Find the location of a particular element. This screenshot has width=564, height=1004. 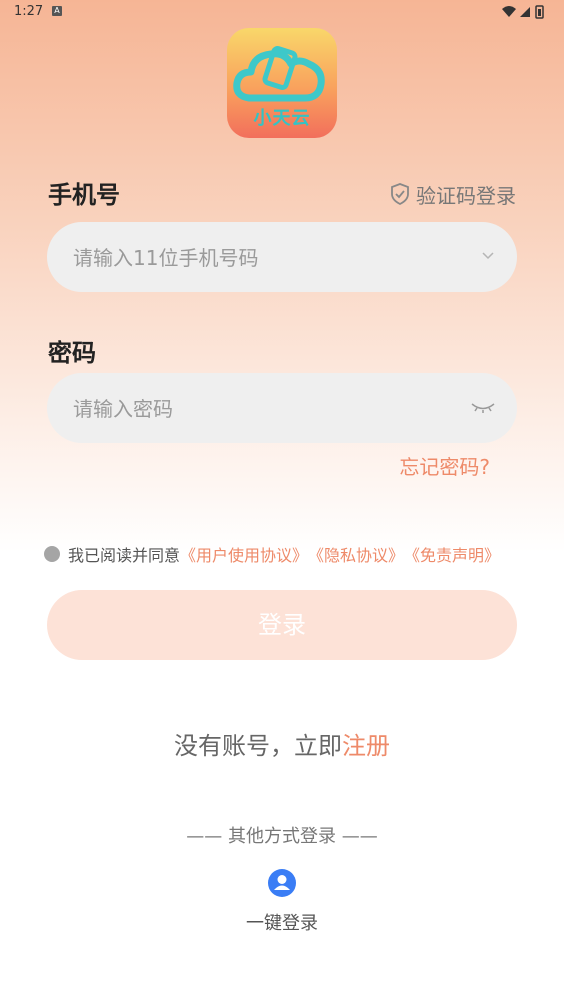

one-key-login-icon is located at coordinates (282, 883).